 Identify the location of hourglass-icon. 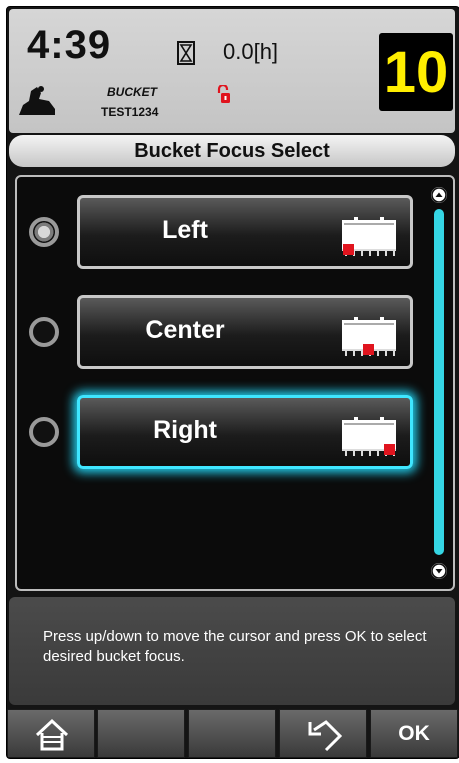
(186, 53).